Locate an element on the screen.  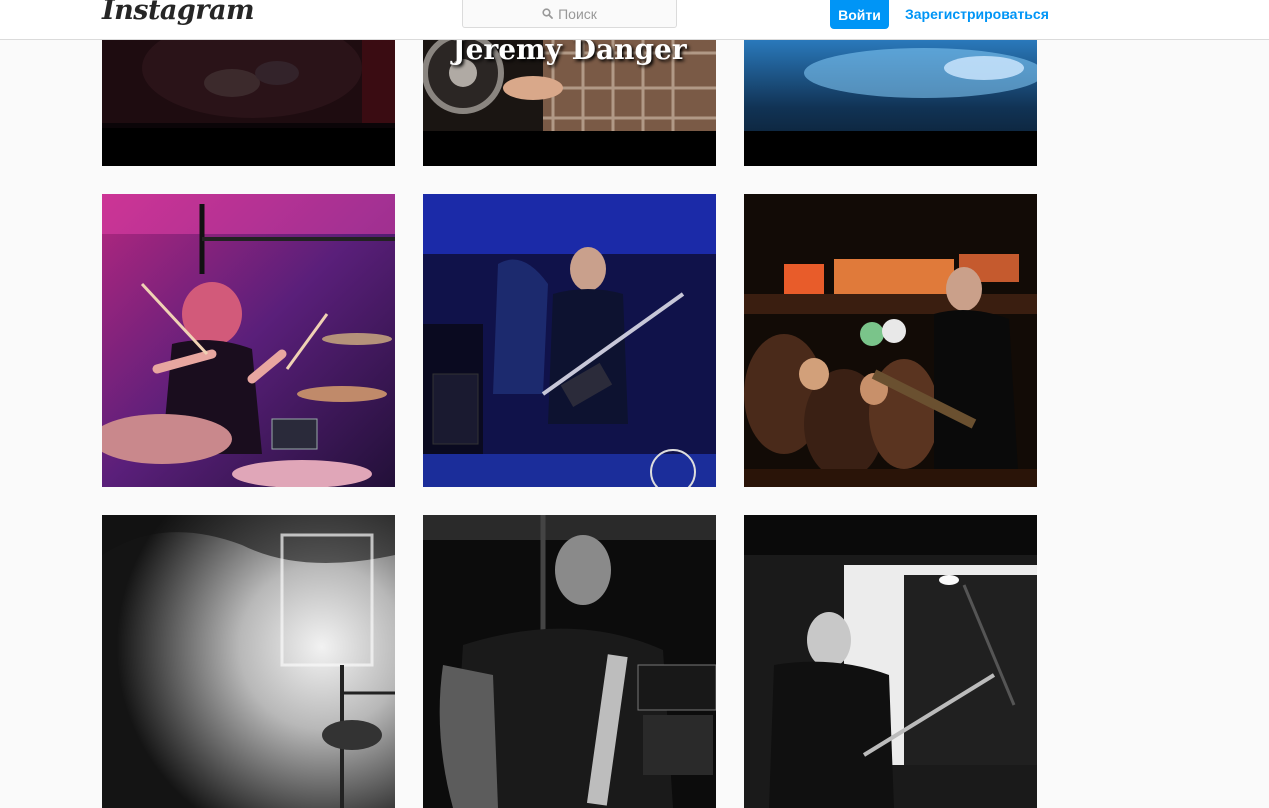
top-navigation-bar: Instagram Поиск Войти Зарегистрироваться is located at coordinates (634, 20).